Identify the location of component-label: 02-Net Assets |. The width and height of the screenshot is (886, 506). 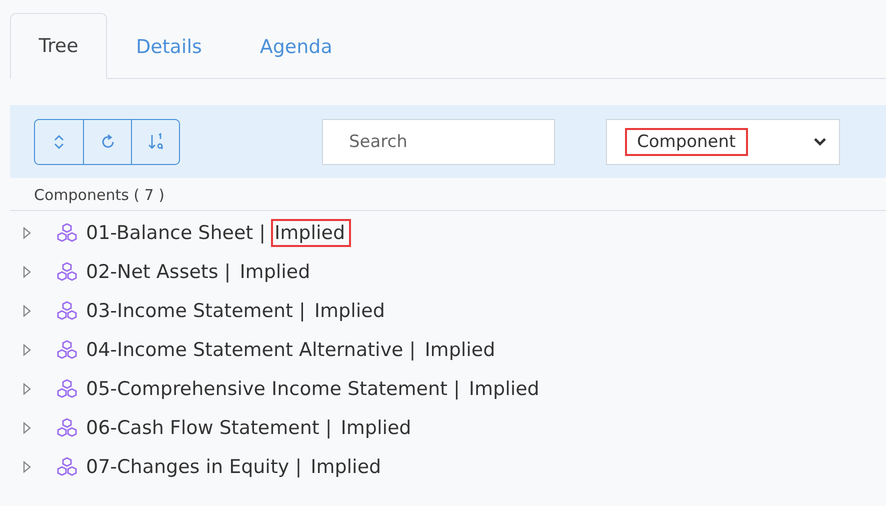
(158, 271).